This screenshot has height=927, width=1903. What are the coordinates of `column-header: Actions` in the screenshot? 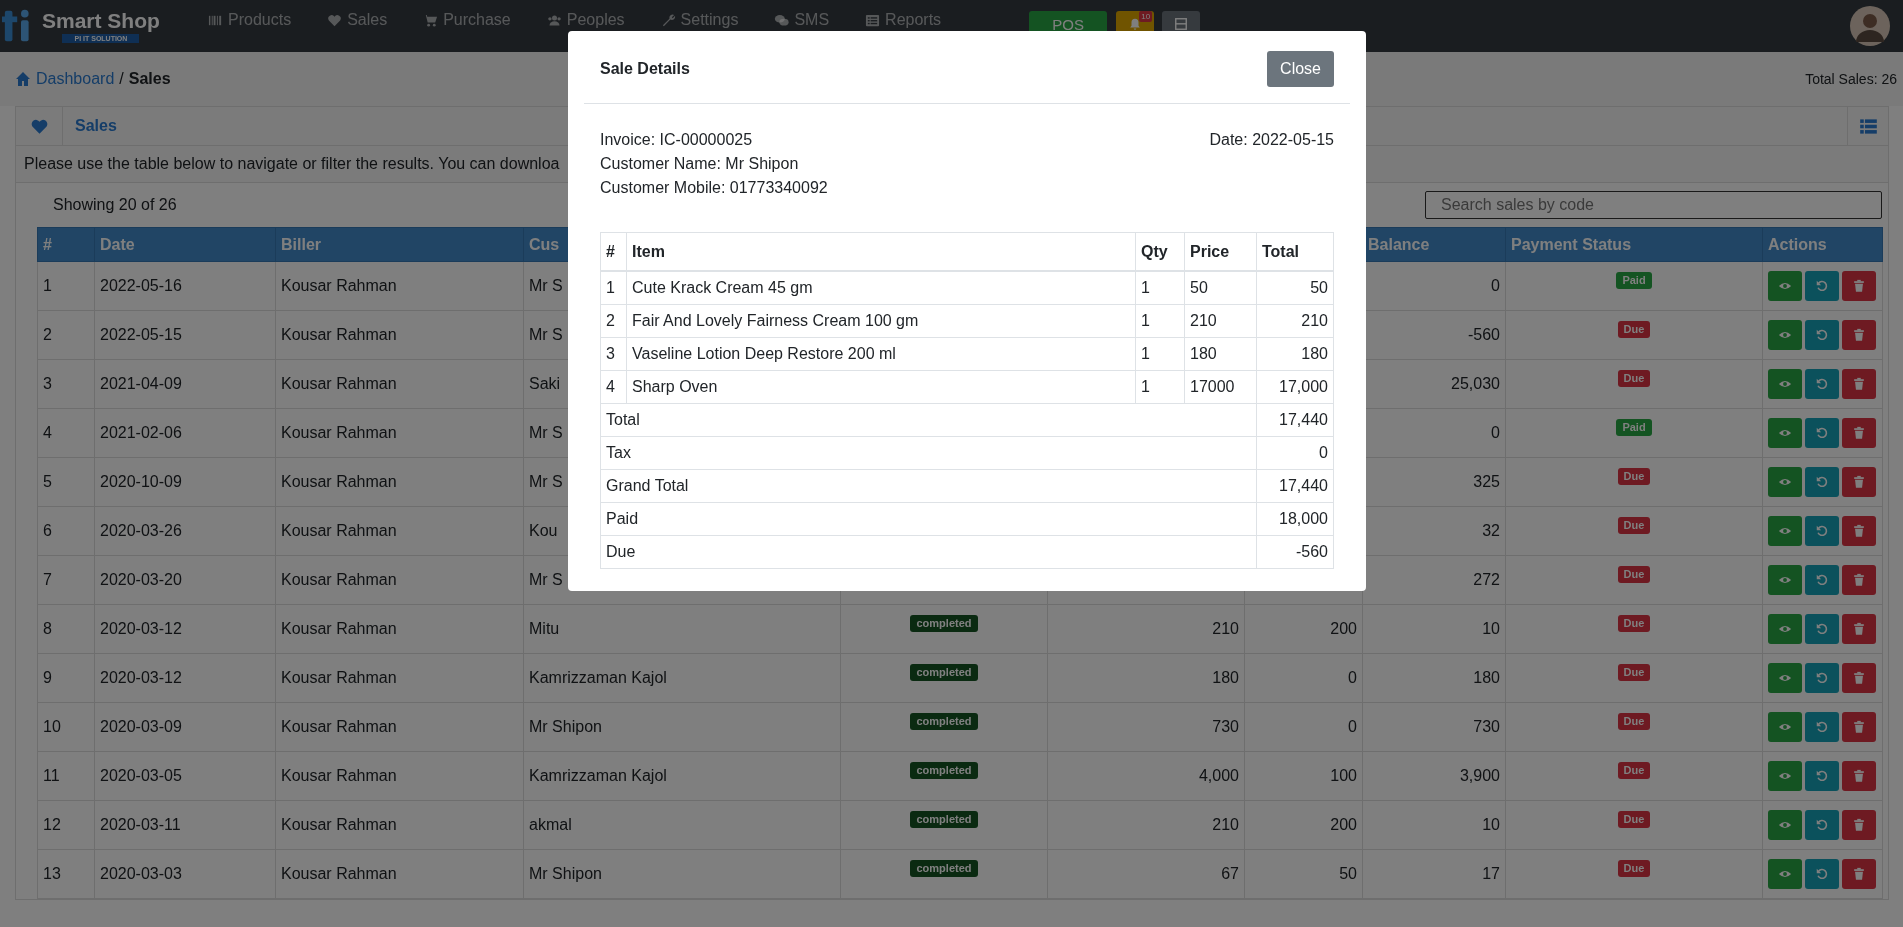 It's located at (1822, 244).